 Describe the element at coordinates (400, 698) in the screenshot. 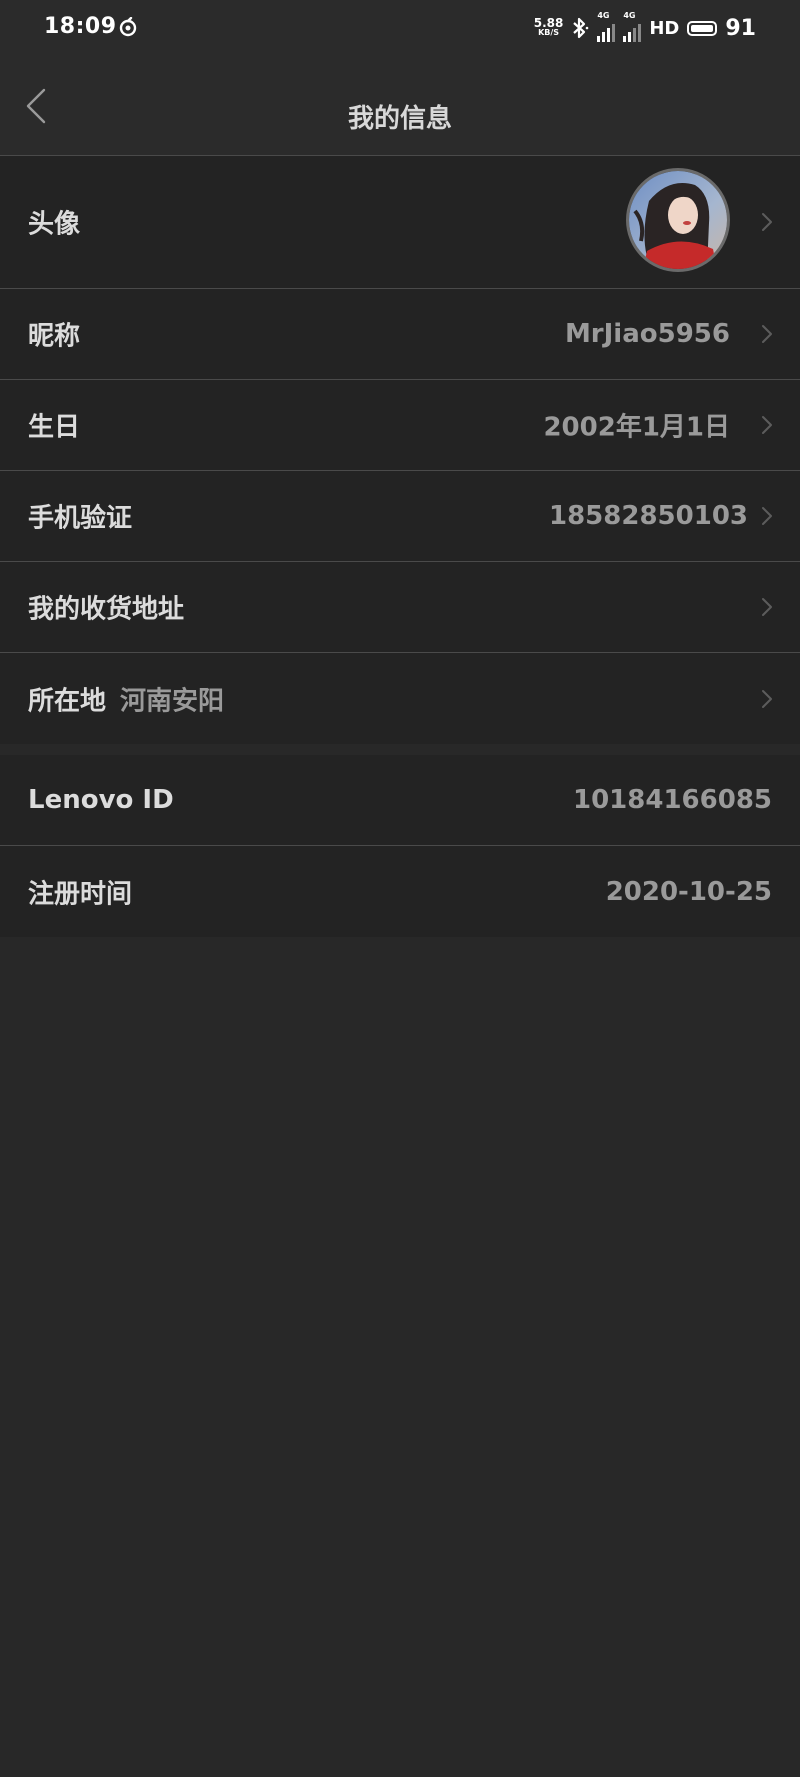

I see `location-row: 所在地 河南安阳` at that location.